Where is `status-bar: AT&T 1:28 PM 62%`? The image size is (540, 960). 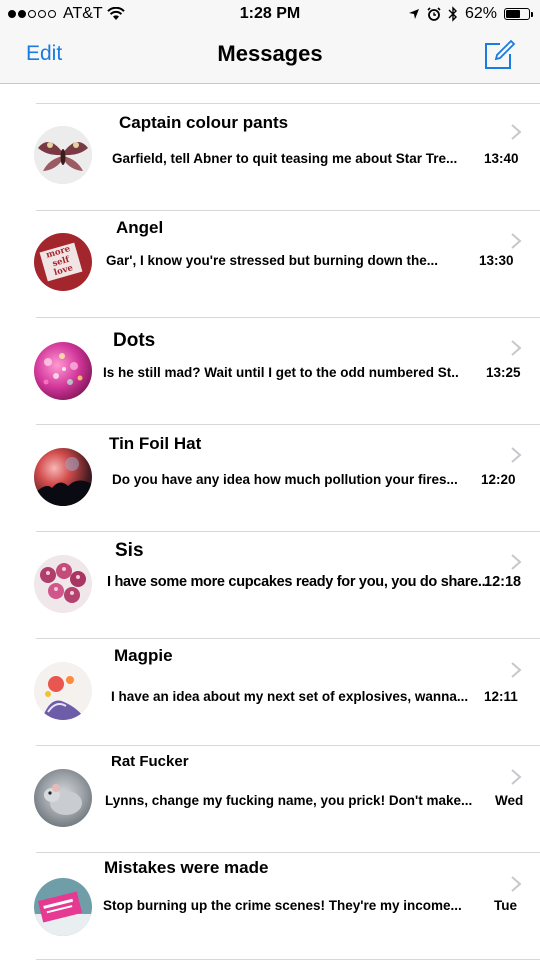 status-bar: AT&T 1:28 PM 62% is located at coordinates (270, 14).